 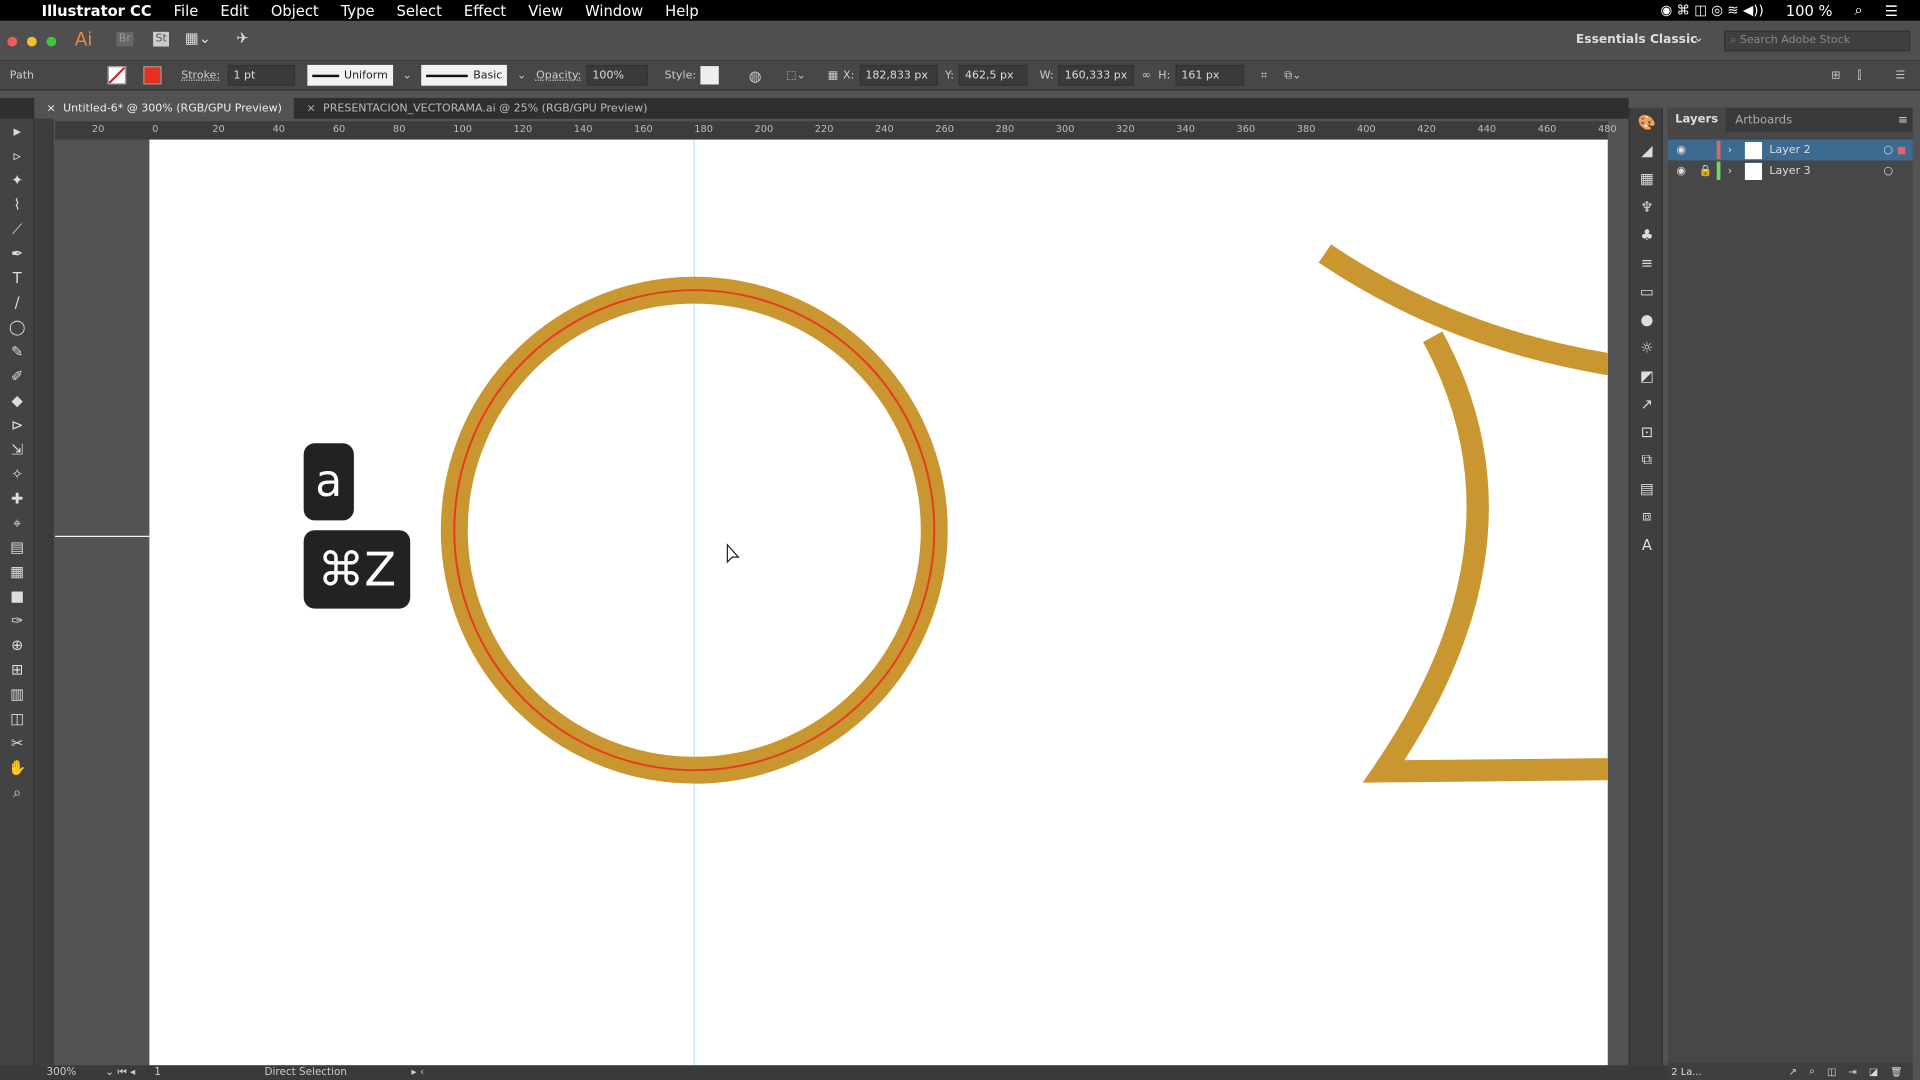 What do you see at coordinates (337, 1073) in the screenshot?
I see `current-tool-status: Direct Selection` at bounding box center [337, 1073].